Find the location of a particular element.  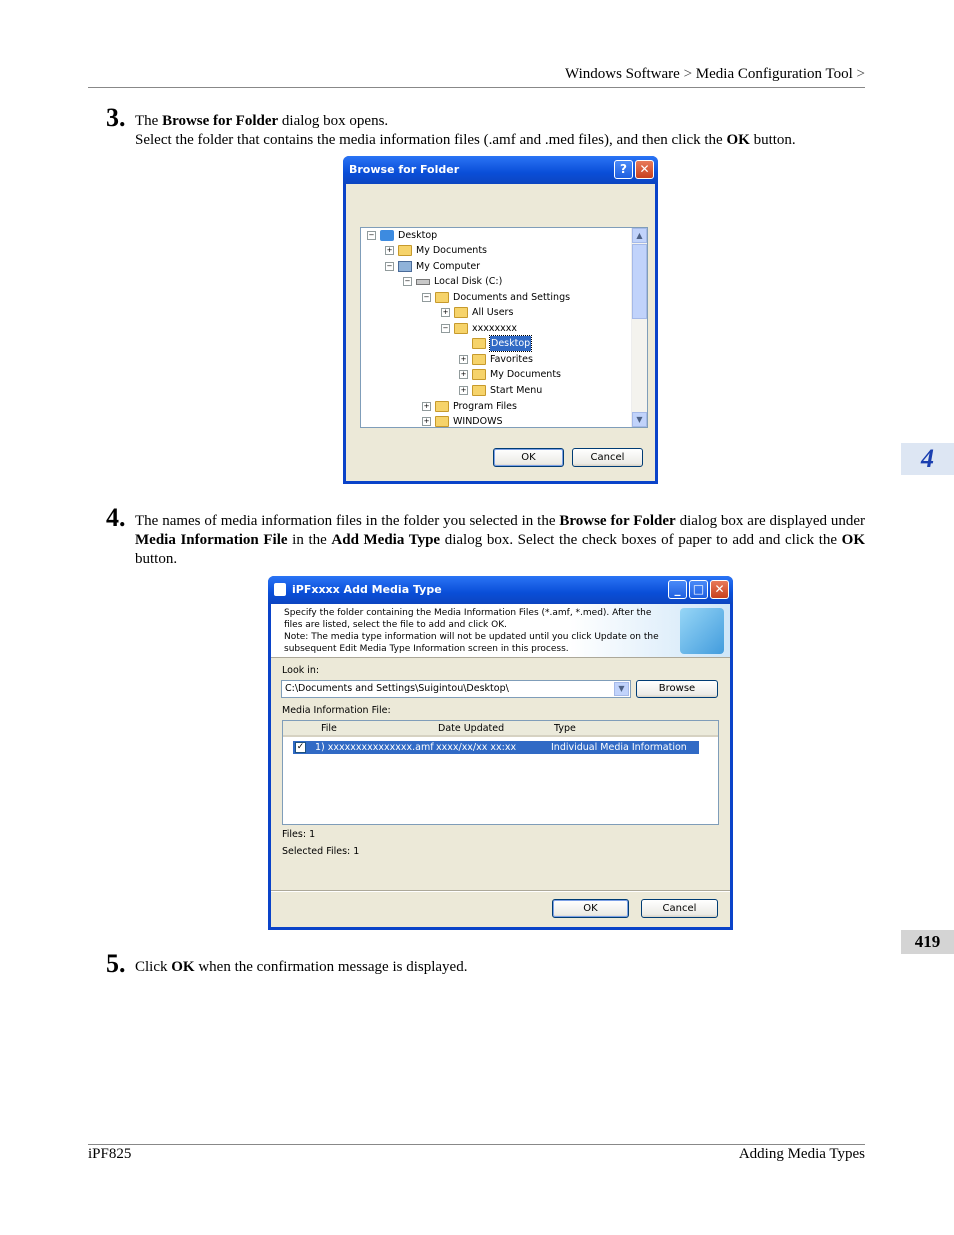

footer-model: iPF825 is located at coordinates (110, 1154).